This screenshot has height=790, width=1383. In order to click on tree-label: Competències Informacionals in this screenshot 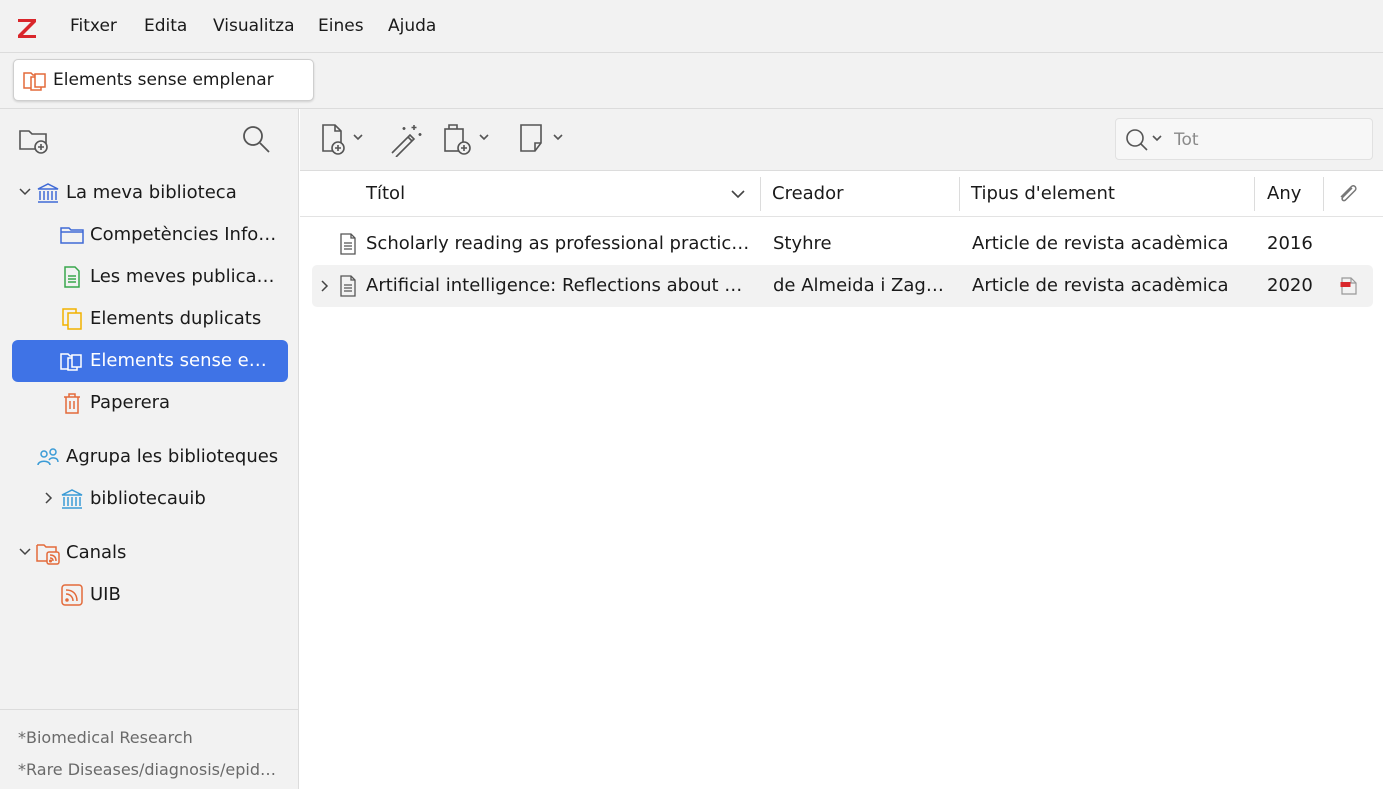, I will do `click(185, 234)`.